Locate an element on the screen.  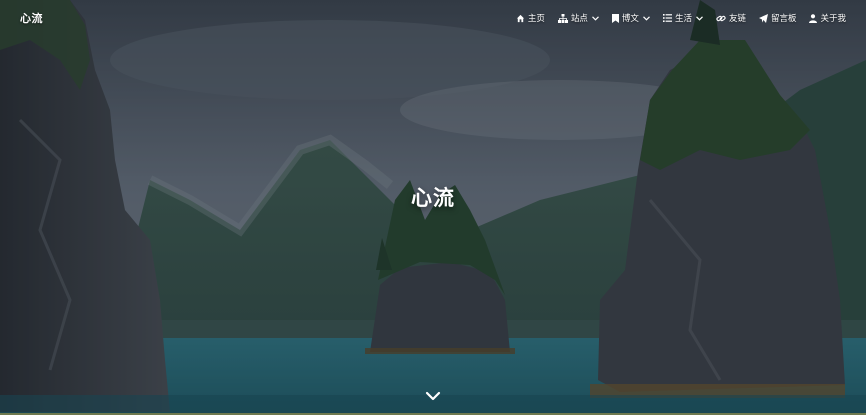
nav-links: 友链 is located at coordinates (731, 18).